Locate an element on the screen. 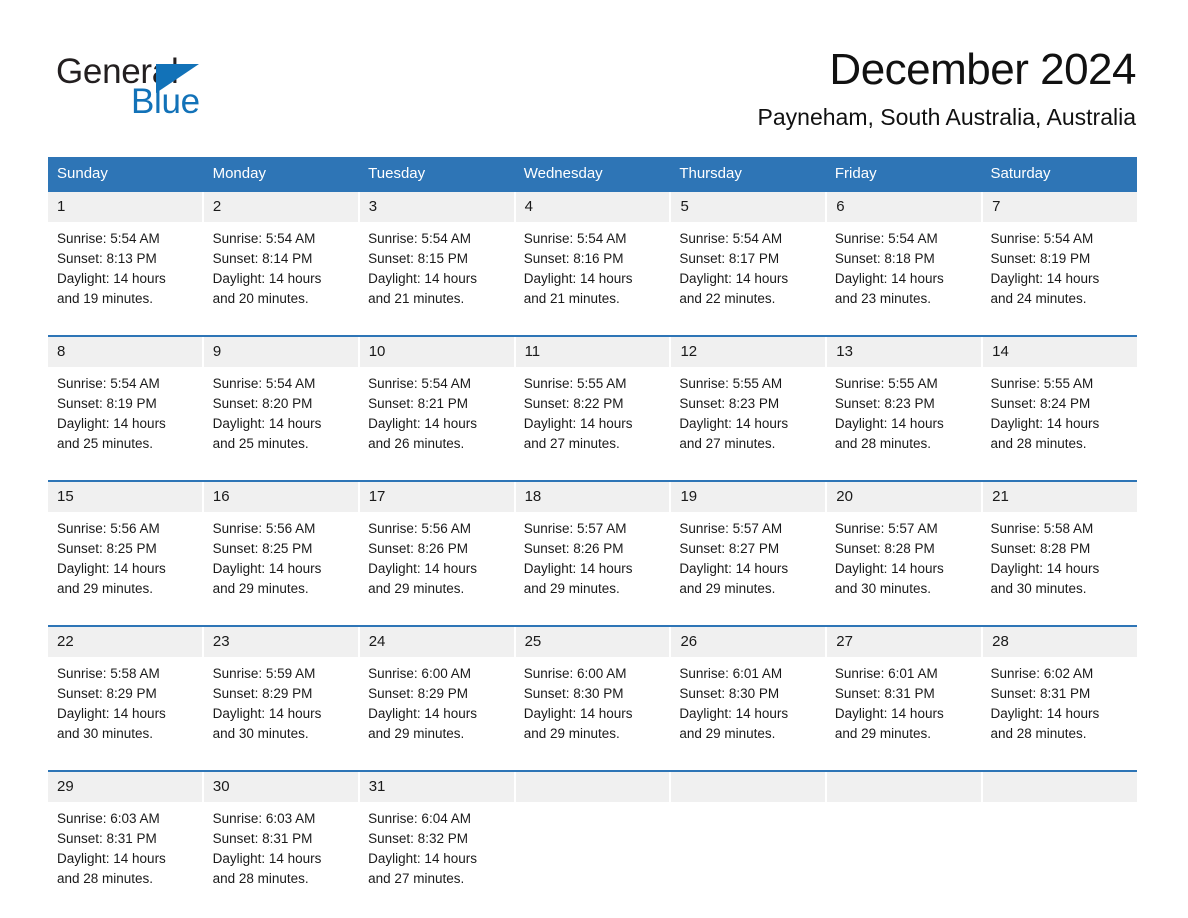 Image resolution: width=1188 pixels, height=918 pixels. day-number: 25 is located at coordinates (593, 642).